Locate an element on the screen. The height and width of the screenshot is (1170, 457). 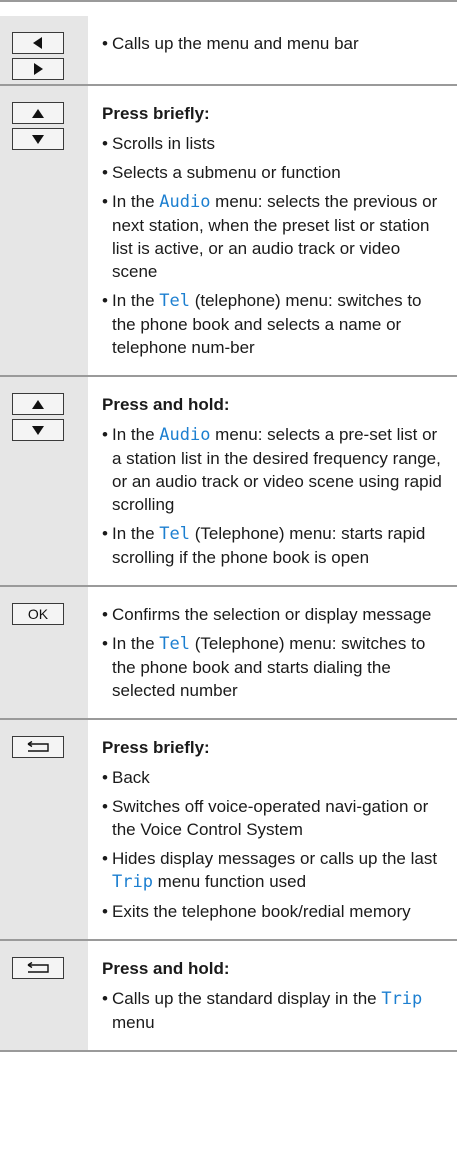
description-column: Calls up the menu and menu bar is located at coordinates (272, 50).